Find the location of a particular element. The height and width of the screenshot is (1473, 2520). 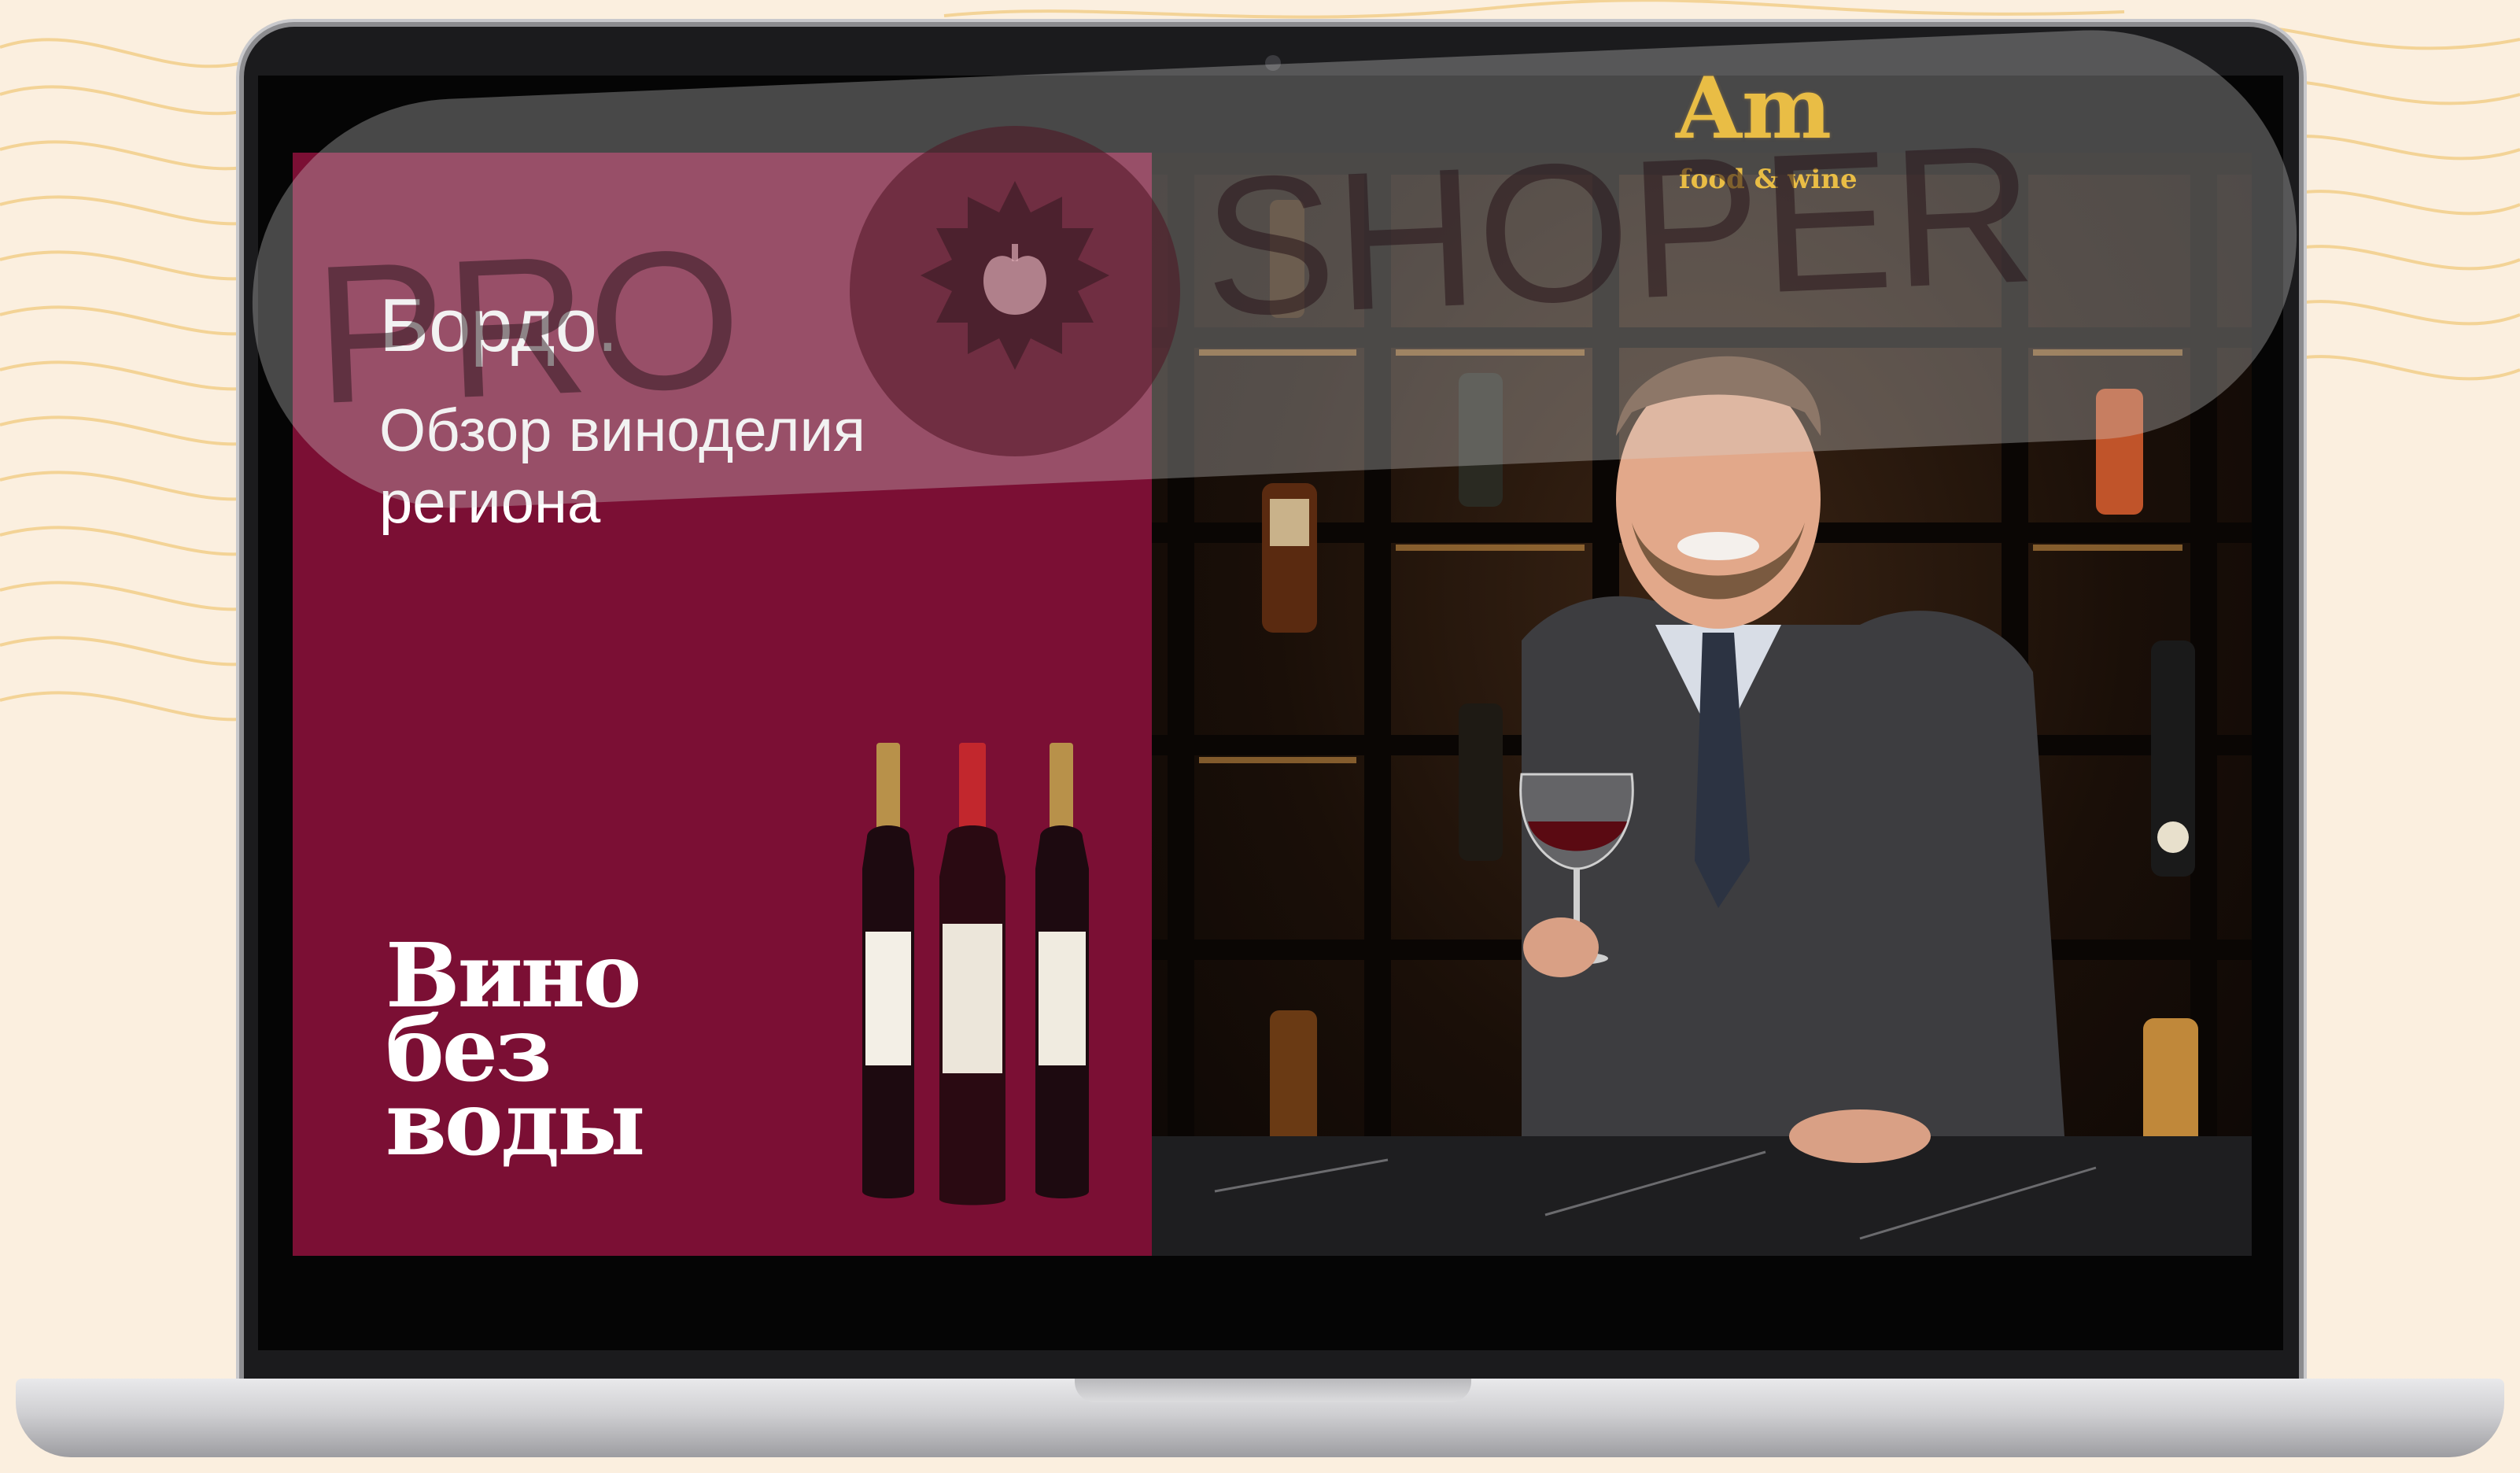

watermark-shoper: SHOPER is located at coordinates (1619, 230).